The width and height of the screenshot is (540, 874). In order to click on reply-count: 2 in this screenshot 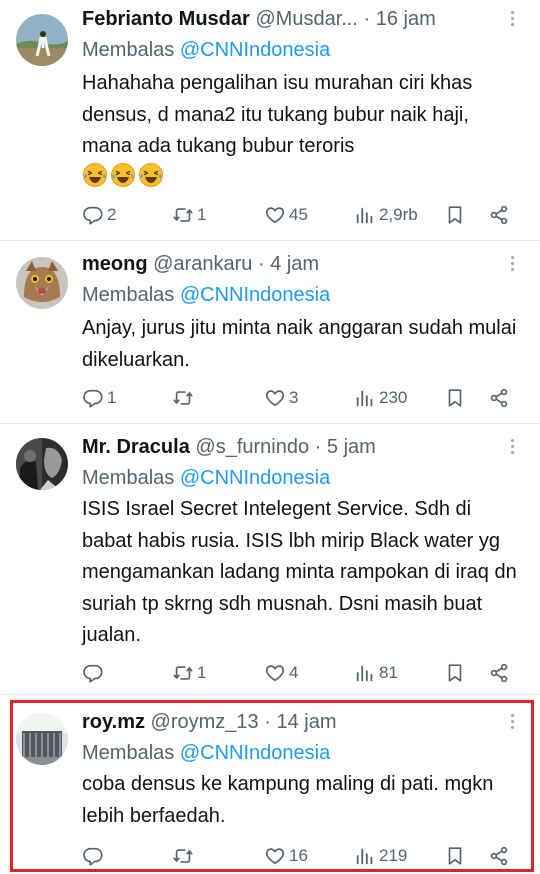, I will do `click(112, 214)`.